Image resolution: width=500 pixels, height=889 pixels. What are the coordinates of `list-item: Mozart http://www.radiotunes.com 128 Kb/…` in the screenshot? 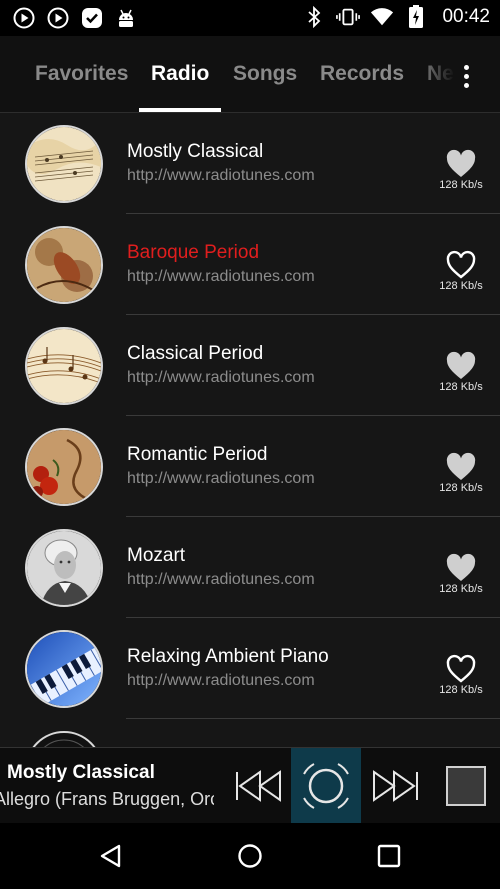 It's located at (250, 567).